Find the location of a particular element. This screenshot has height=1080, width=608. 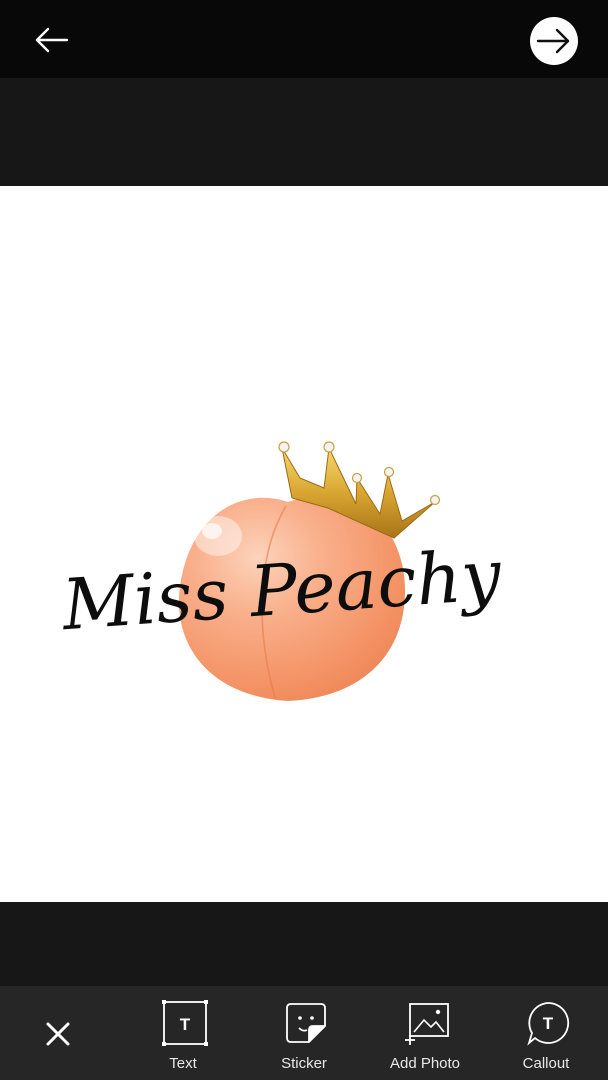

arrow-left-icon is located at coordinates (52, 40).